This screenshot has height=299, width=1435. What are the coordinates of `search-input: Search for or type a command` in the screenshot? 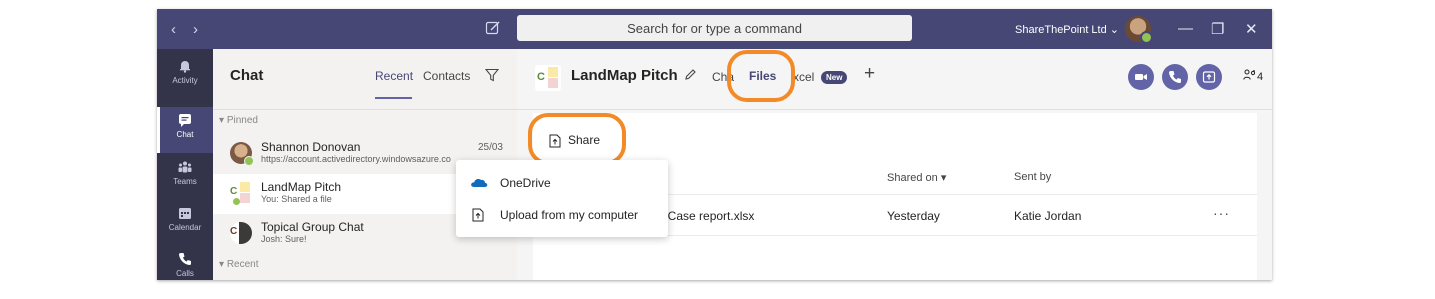 It's located at (714, 28).